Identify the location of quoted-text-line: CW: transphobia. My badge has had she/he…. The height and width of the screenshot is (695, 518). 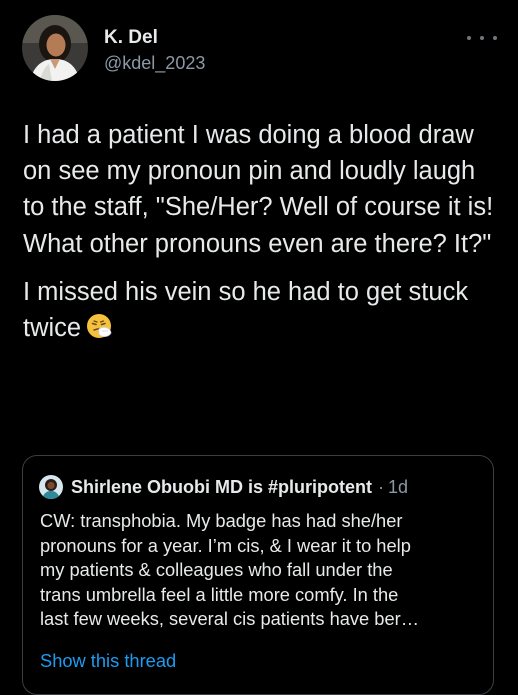
(221, 520).